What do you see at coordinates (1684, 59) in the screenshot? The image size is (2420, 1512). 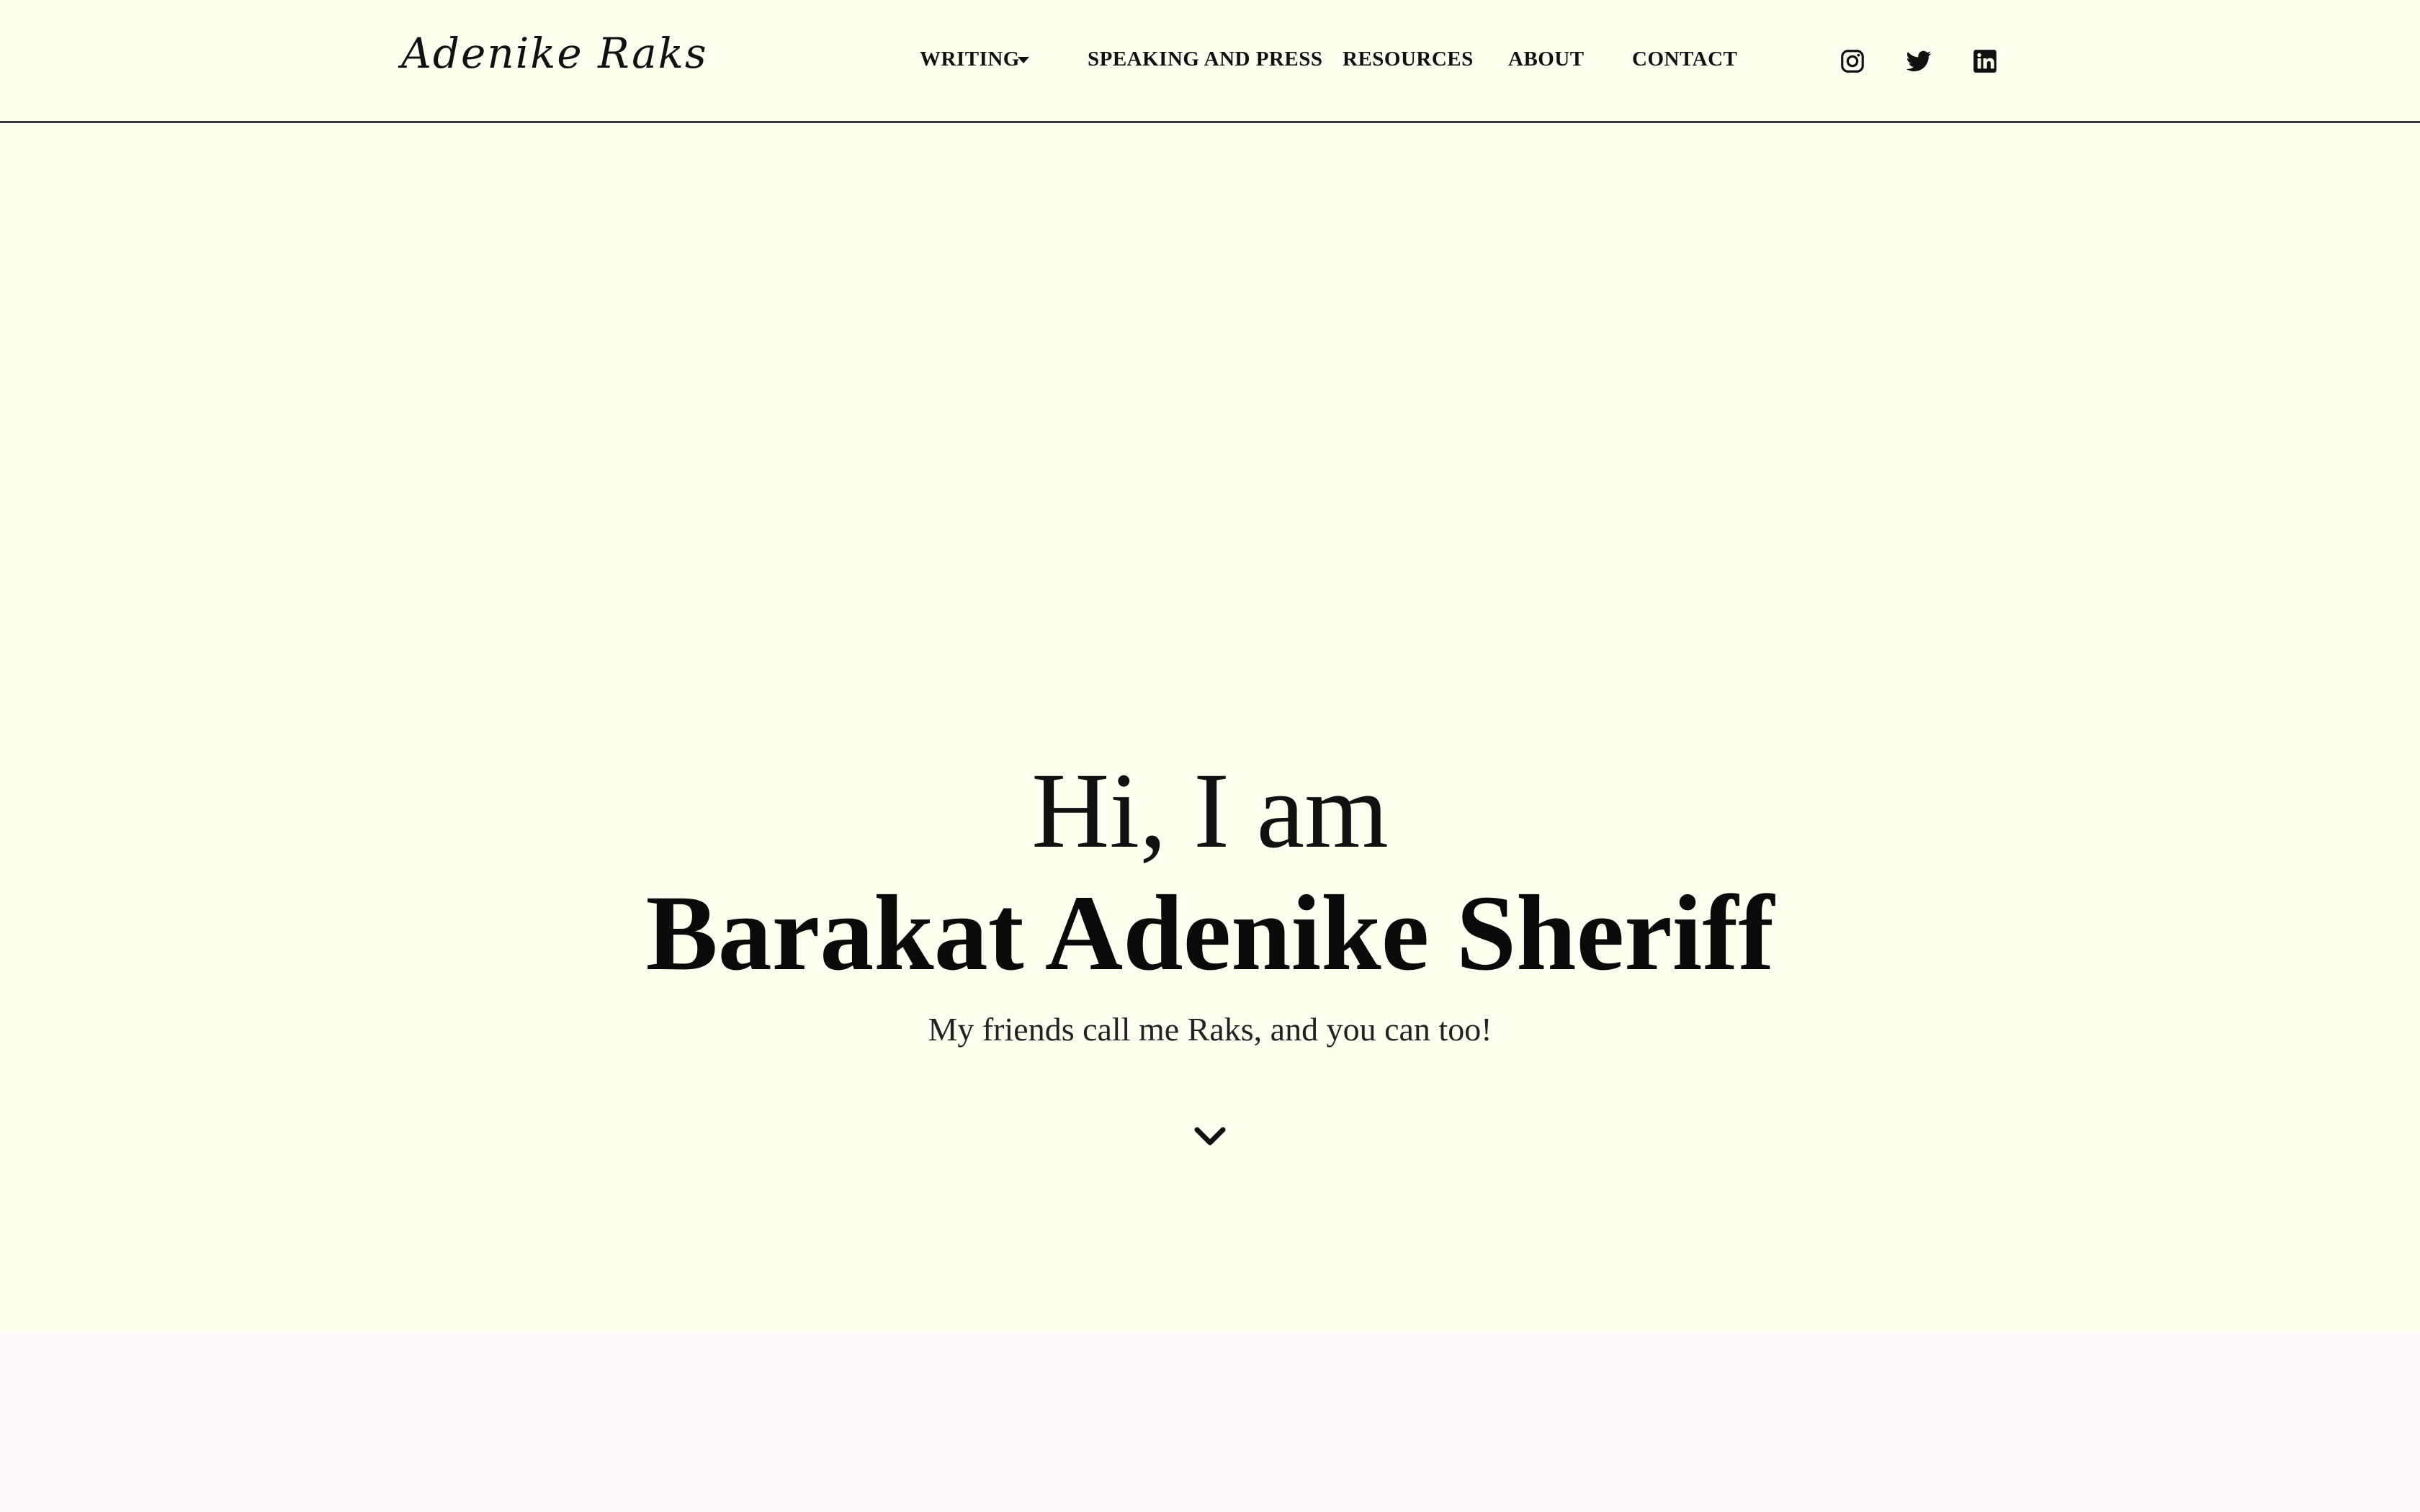 I see `nav-item-contact: CONTACT` at bounding box center [1684, 59].